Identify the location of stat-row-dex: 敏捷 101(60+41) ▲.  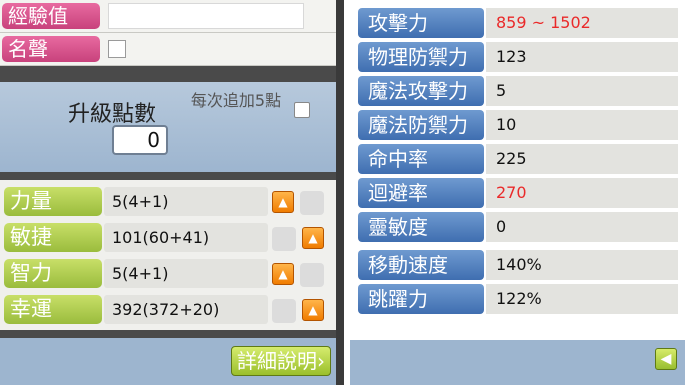
(168, 237).